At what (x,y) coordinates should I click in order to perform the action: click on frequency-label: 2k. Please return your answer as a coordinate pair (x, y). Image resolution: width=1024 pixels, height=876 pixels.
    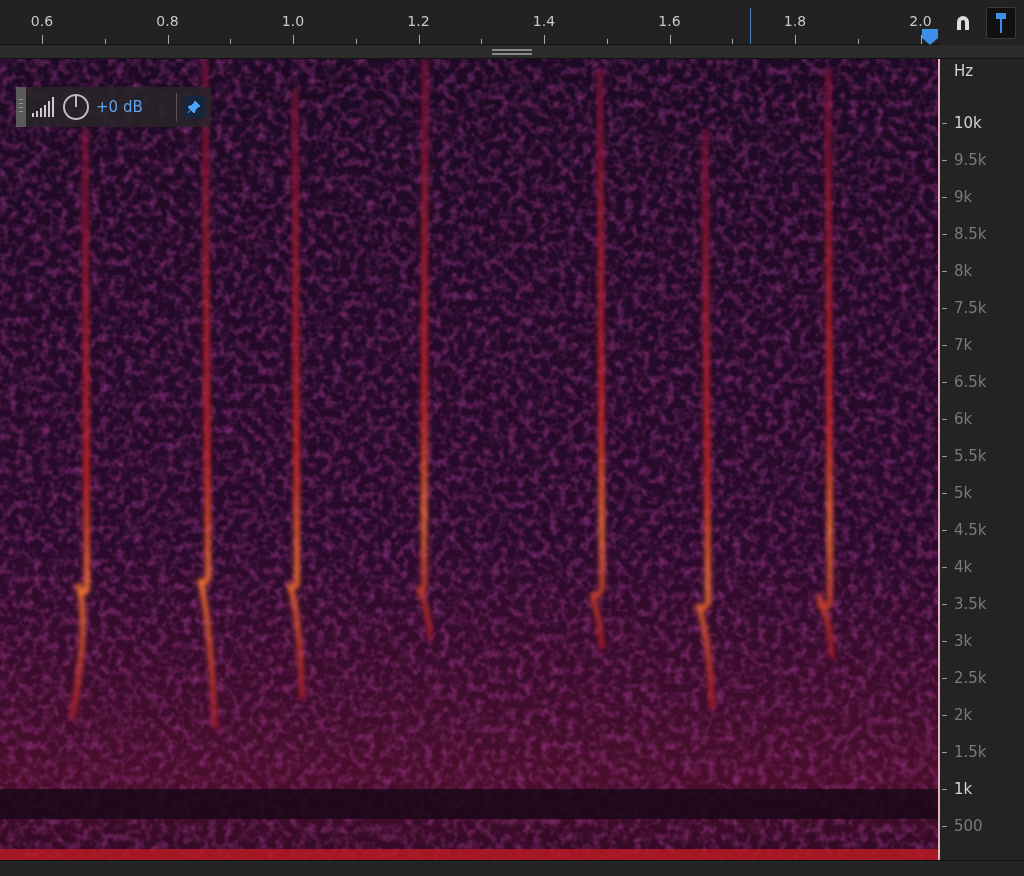
    Looking at the image, I should click on (963, 715).